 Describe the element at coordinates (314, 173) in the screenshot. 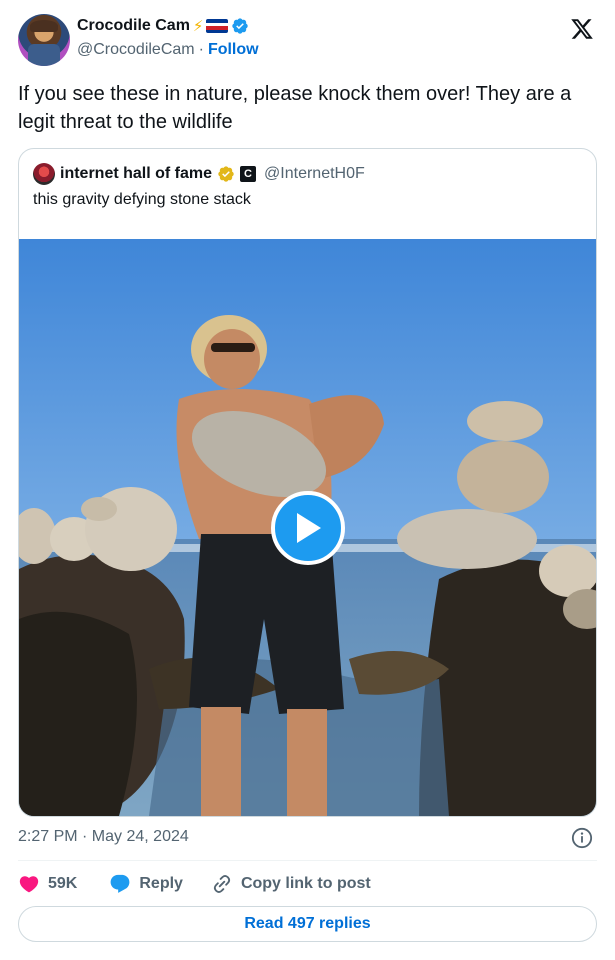

I see `quoted-author-handle: @InternetH0F` at that location.